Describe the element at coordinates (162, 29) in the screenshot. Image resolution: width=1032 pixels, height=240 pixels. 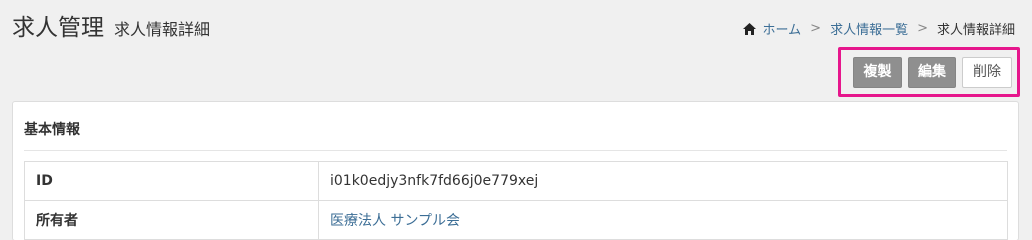
I see `page-subtitle: 求人情報詳細` at that location.